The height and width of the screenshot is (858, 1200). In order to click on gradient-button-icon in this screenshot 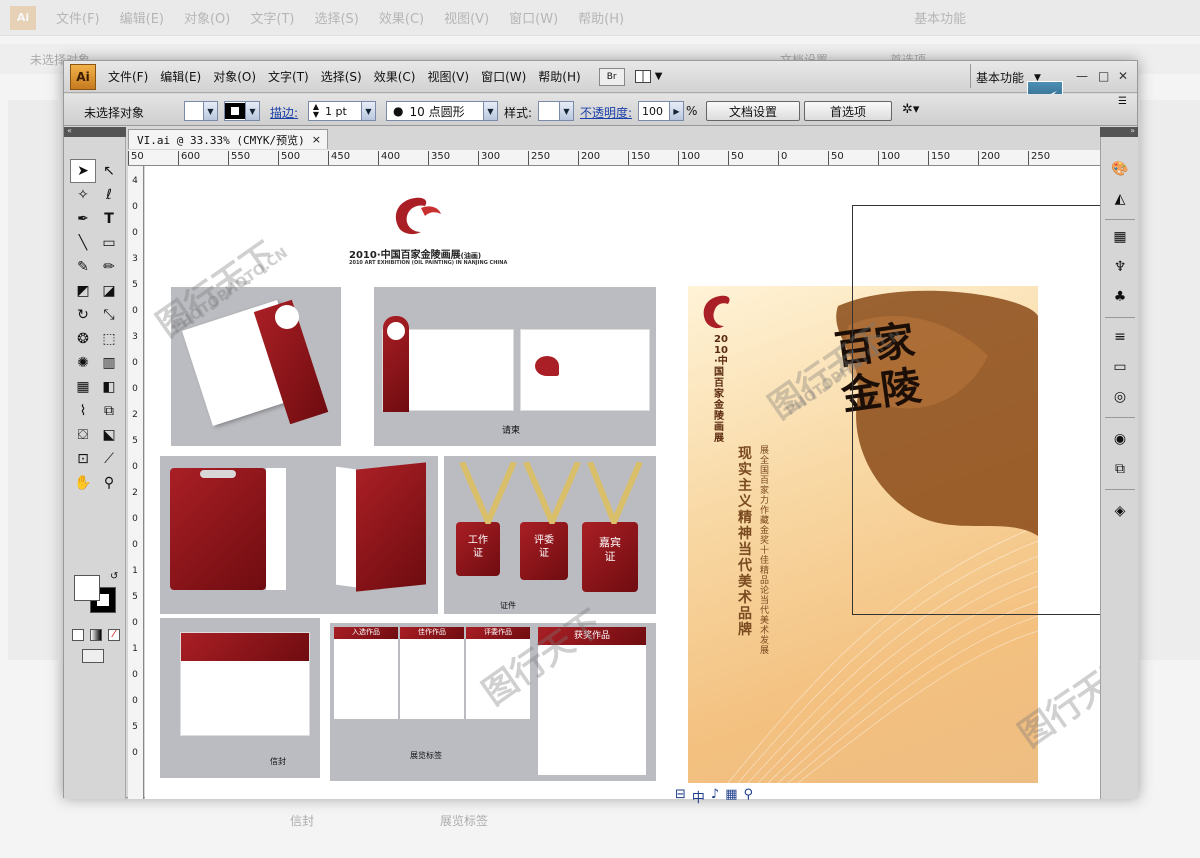, I will do `click(96, 635)`.